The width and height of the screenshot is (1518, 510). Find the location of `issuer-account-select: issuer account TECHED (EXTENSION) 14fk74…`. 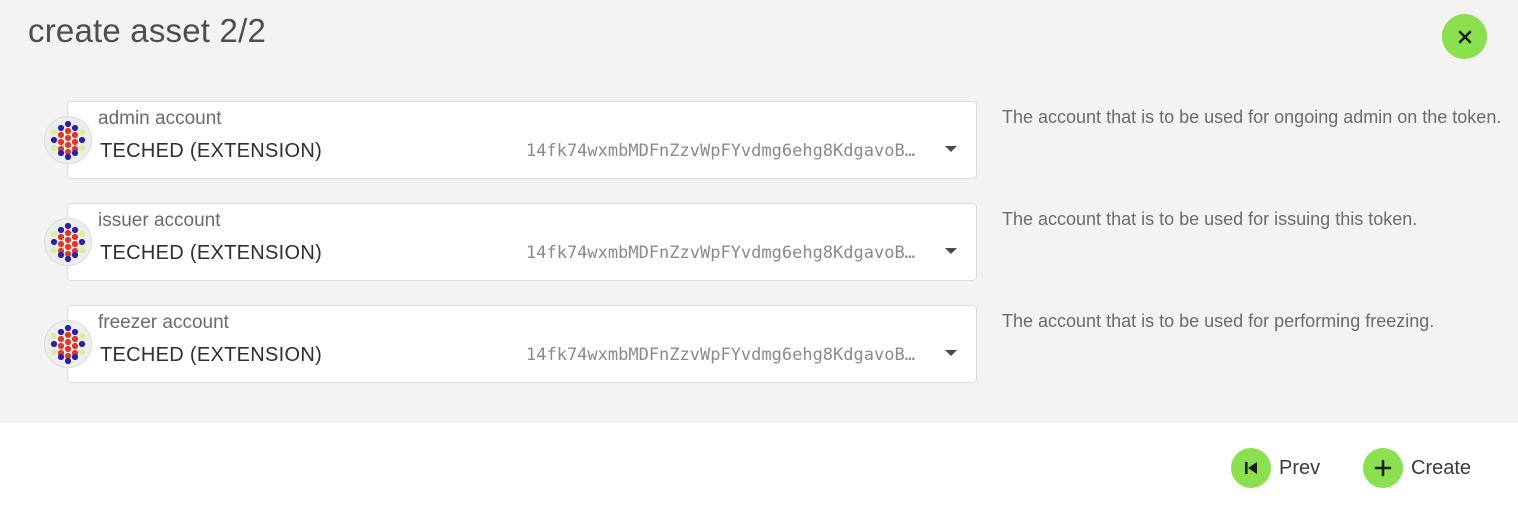

issuer-account-select: issuer account TECHED (EXTENSION) 14fk74… is located at coordinates (522, 242).